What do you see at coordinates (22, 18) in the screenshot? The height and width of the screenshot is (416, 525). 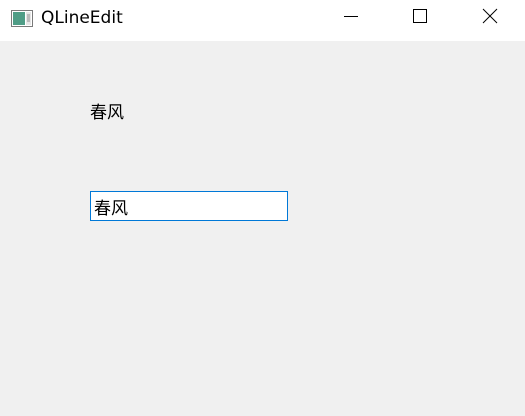 I see `app-icon` at bounding box center [22, 18].